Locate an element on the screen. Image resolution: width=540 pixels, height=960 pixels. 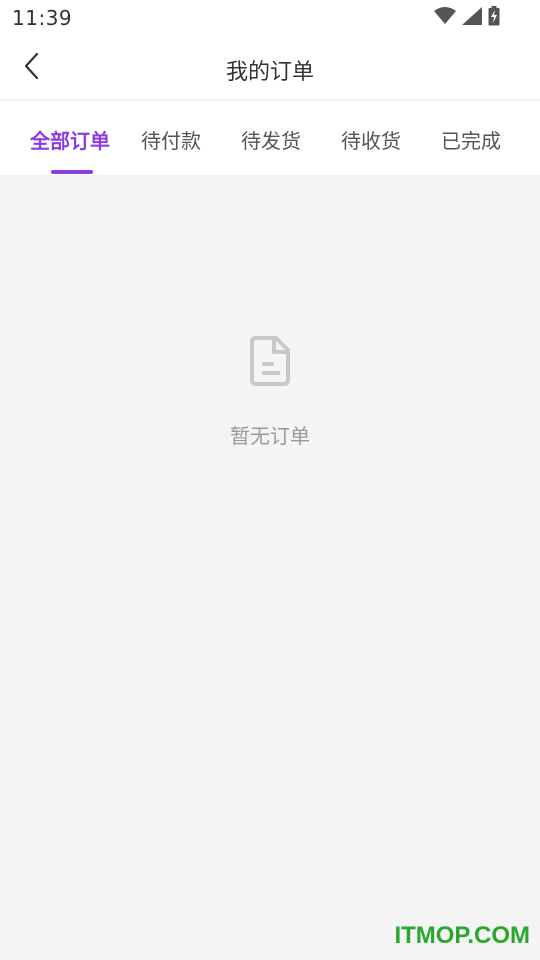
page-title: 我的订单 is located at coordinates (269, 72).